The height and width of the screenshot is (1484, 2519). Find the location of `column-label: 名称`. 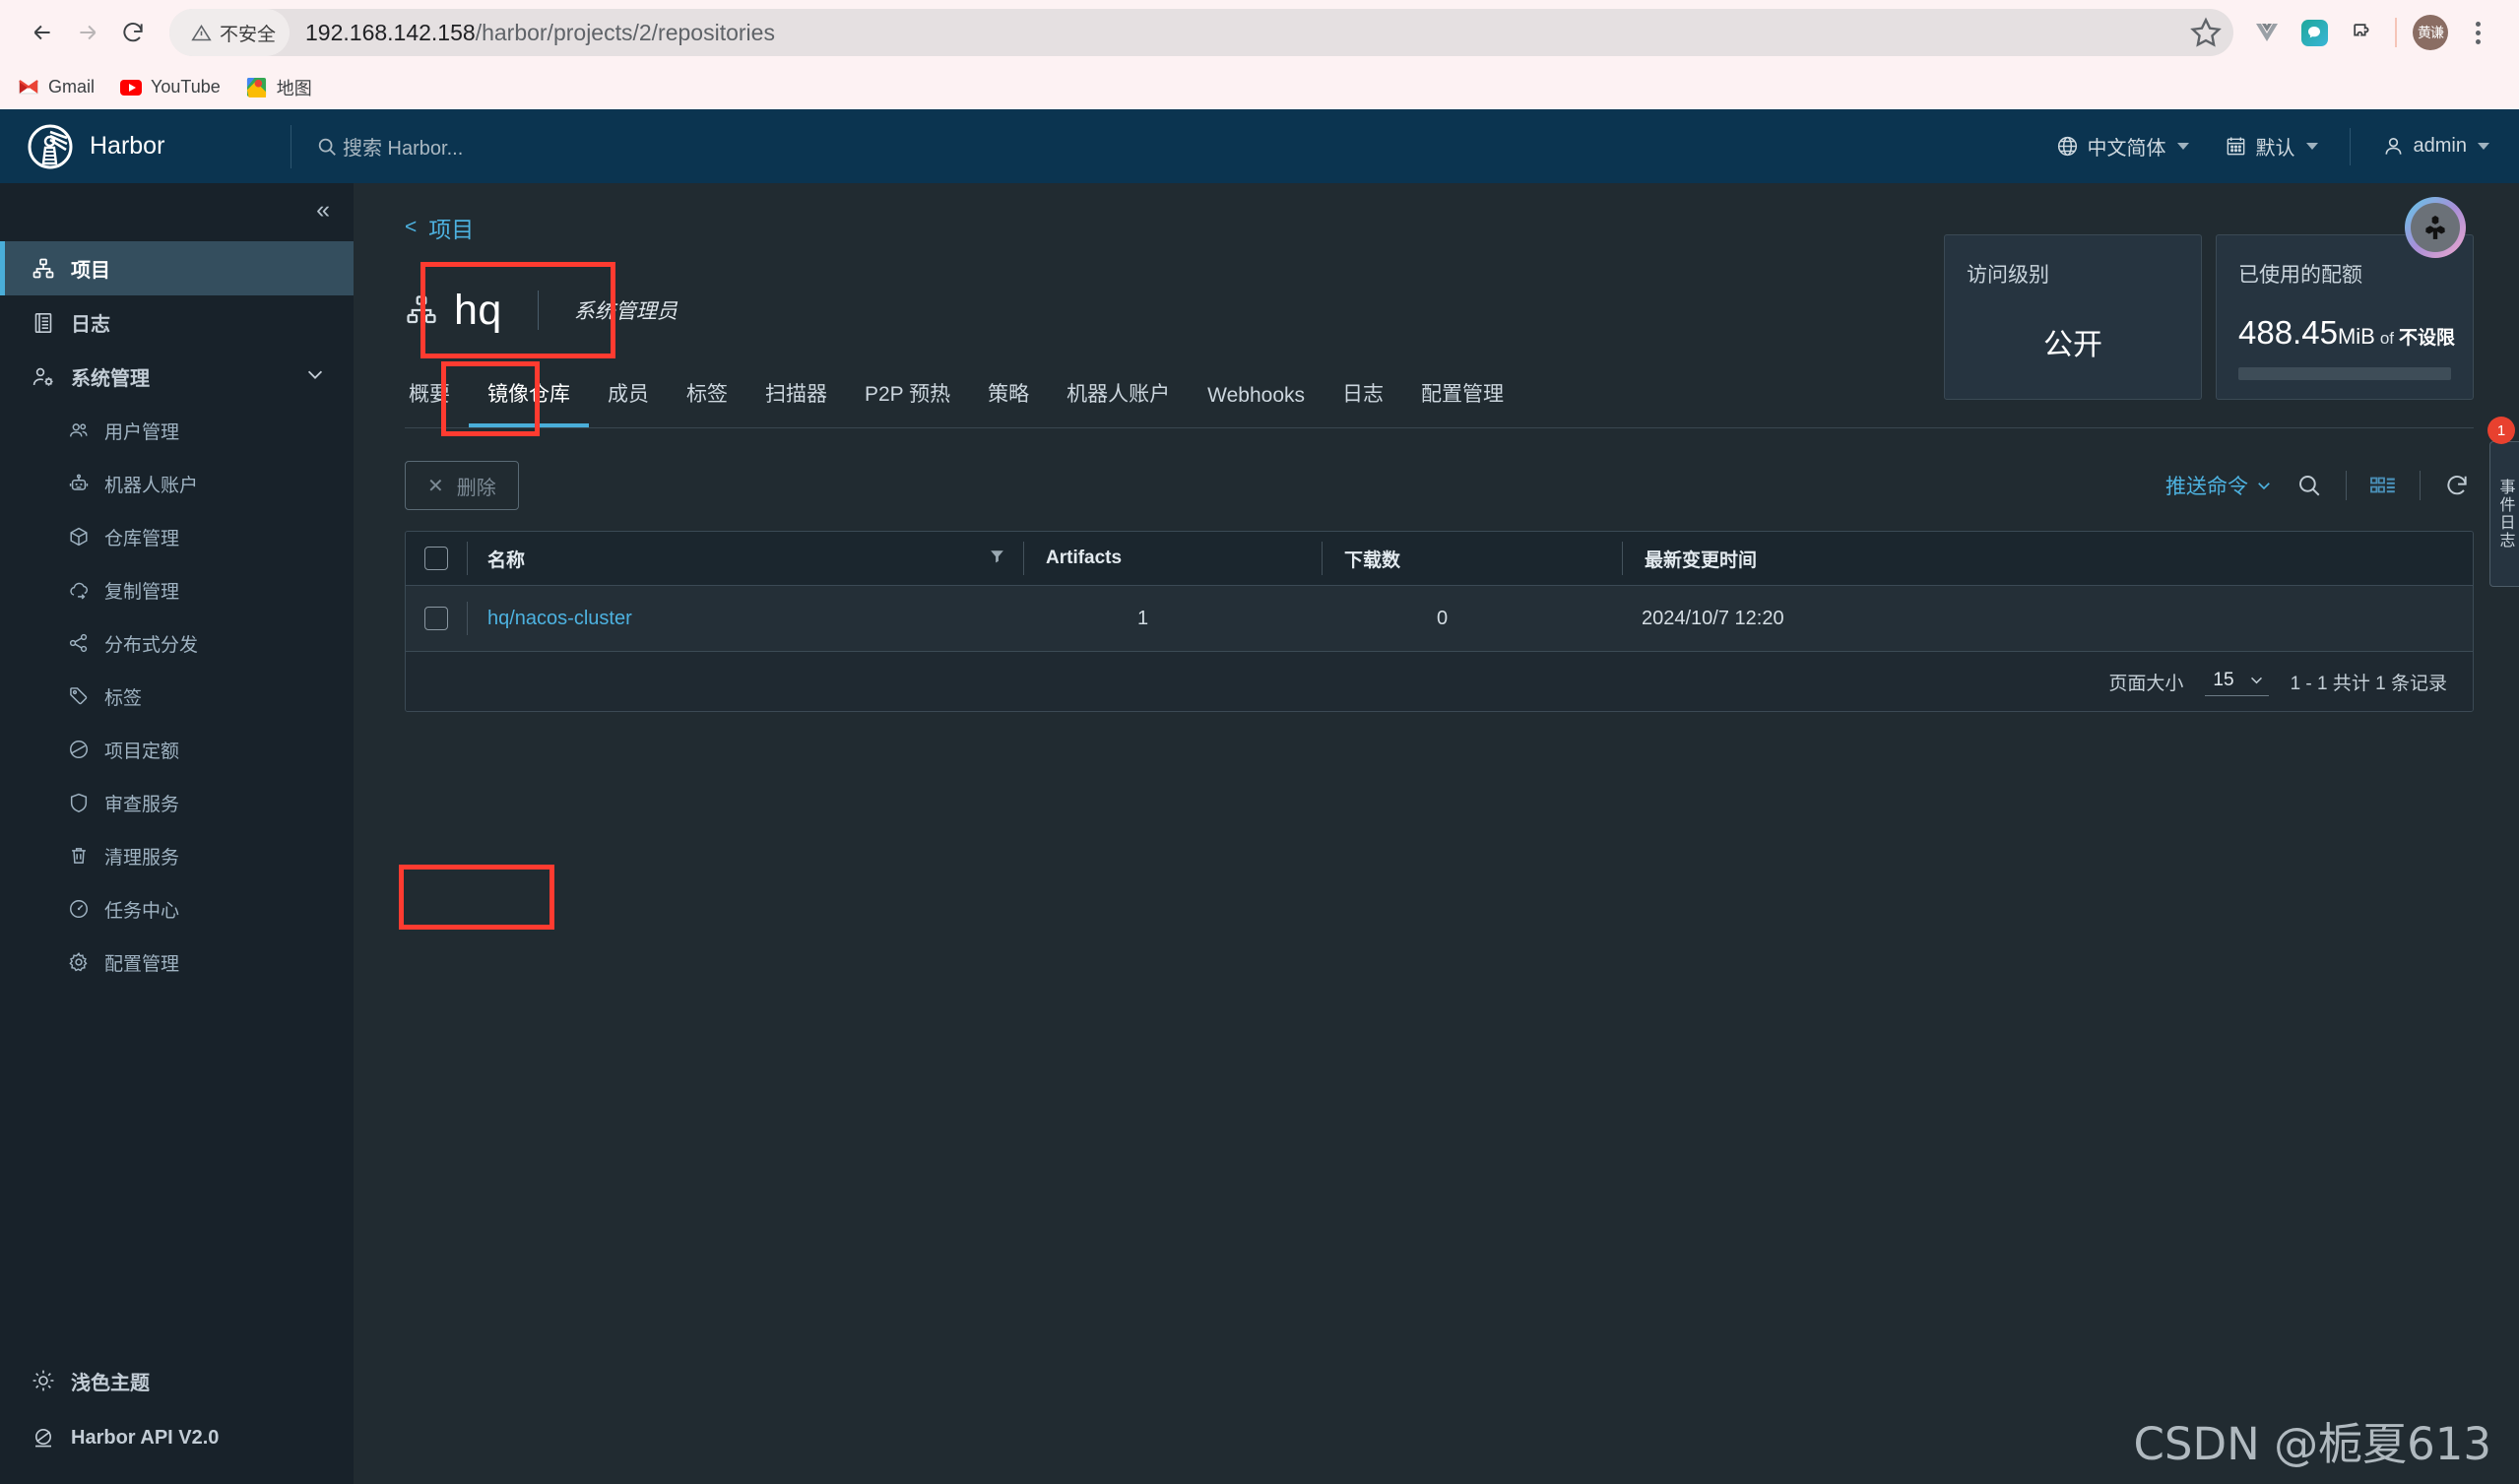

column-label: 名称 is located at coordinates (506, 560).